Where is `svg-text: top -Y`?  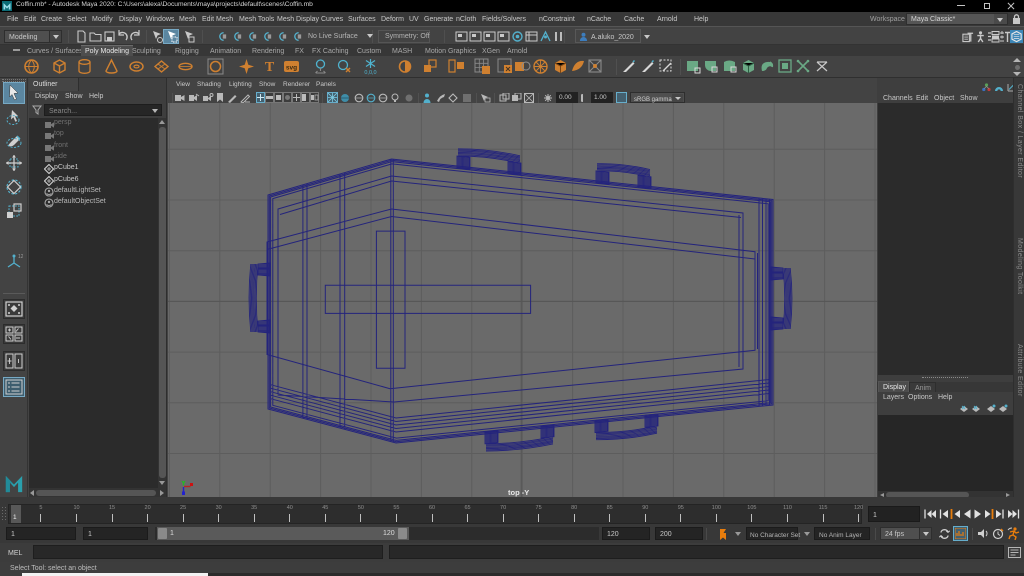
svg-text: top -Y is located at coordinates (518, 492).